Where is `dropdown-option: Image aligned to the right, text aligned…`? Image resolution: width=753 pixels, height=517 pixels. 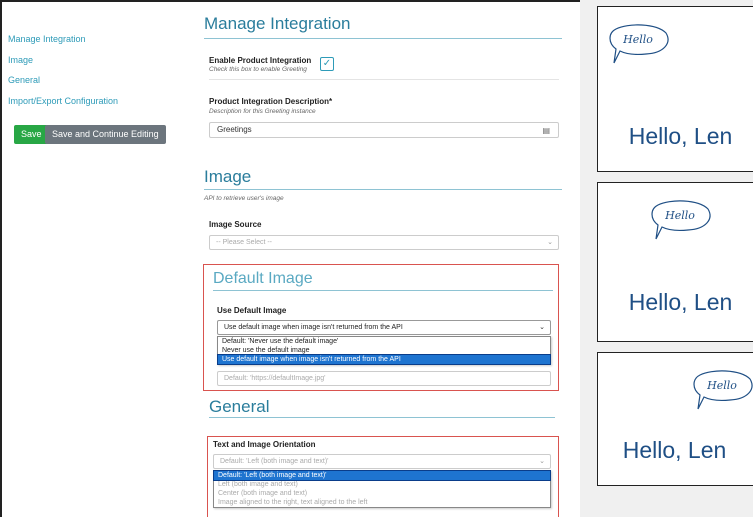
dropdown-option: Image aligned to the right, text aligned… is located at coordinates (382, 502).